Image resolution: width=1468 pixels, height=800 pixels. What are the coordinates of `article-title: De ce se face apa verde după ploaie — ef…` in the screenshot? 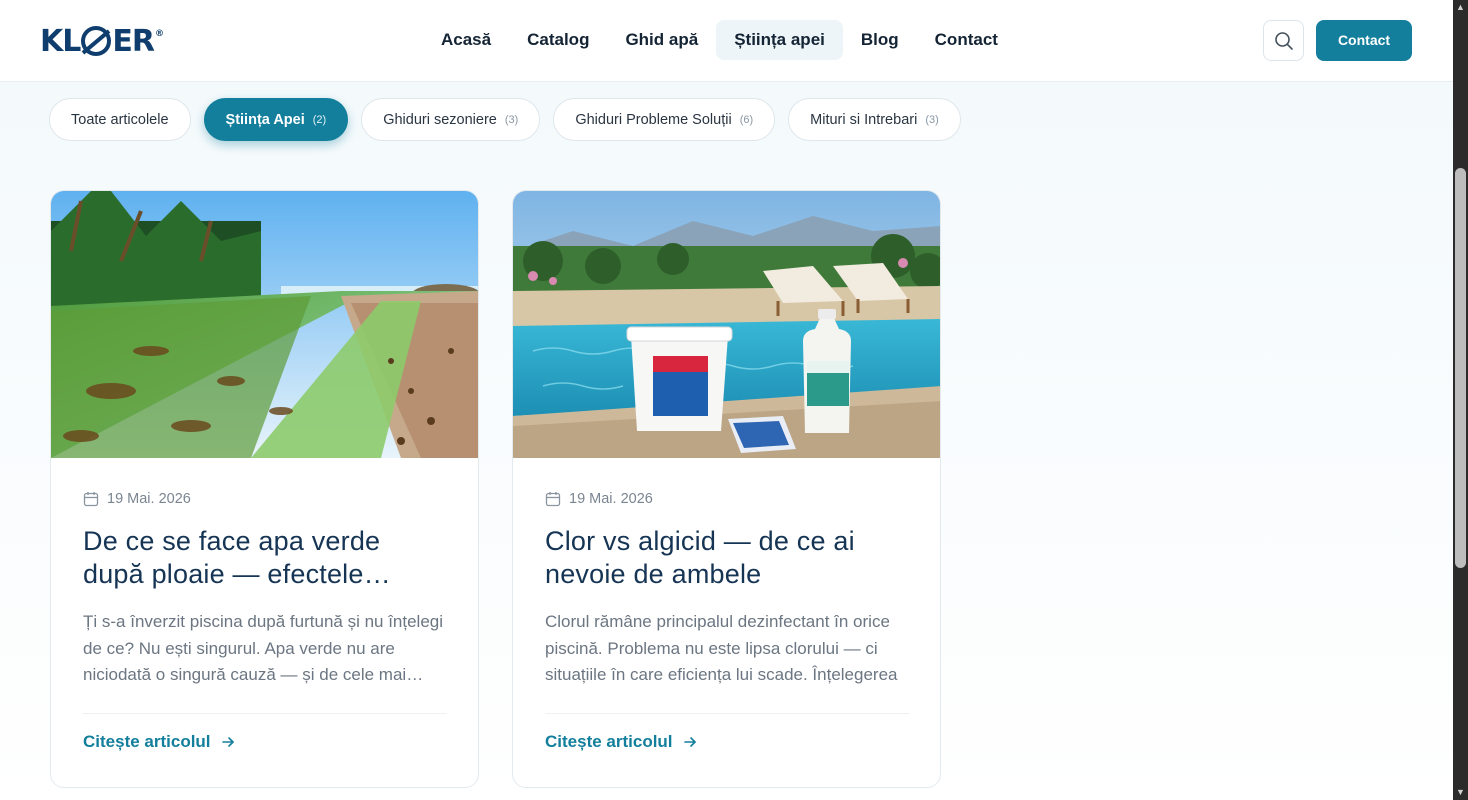 It's located at (265, 558).